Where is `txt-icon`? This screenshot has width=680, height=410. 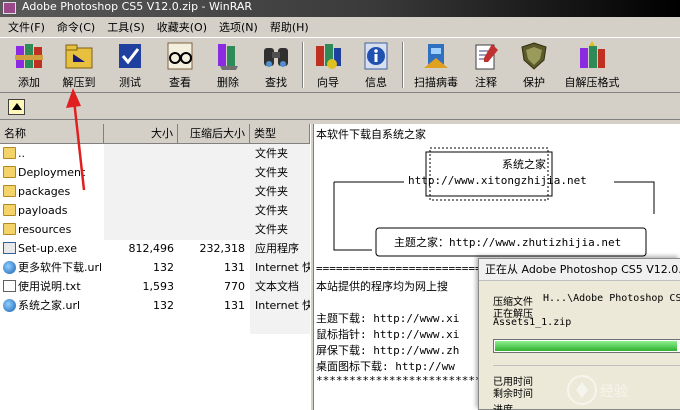 txt-icon is located at coordinates (9, 286).